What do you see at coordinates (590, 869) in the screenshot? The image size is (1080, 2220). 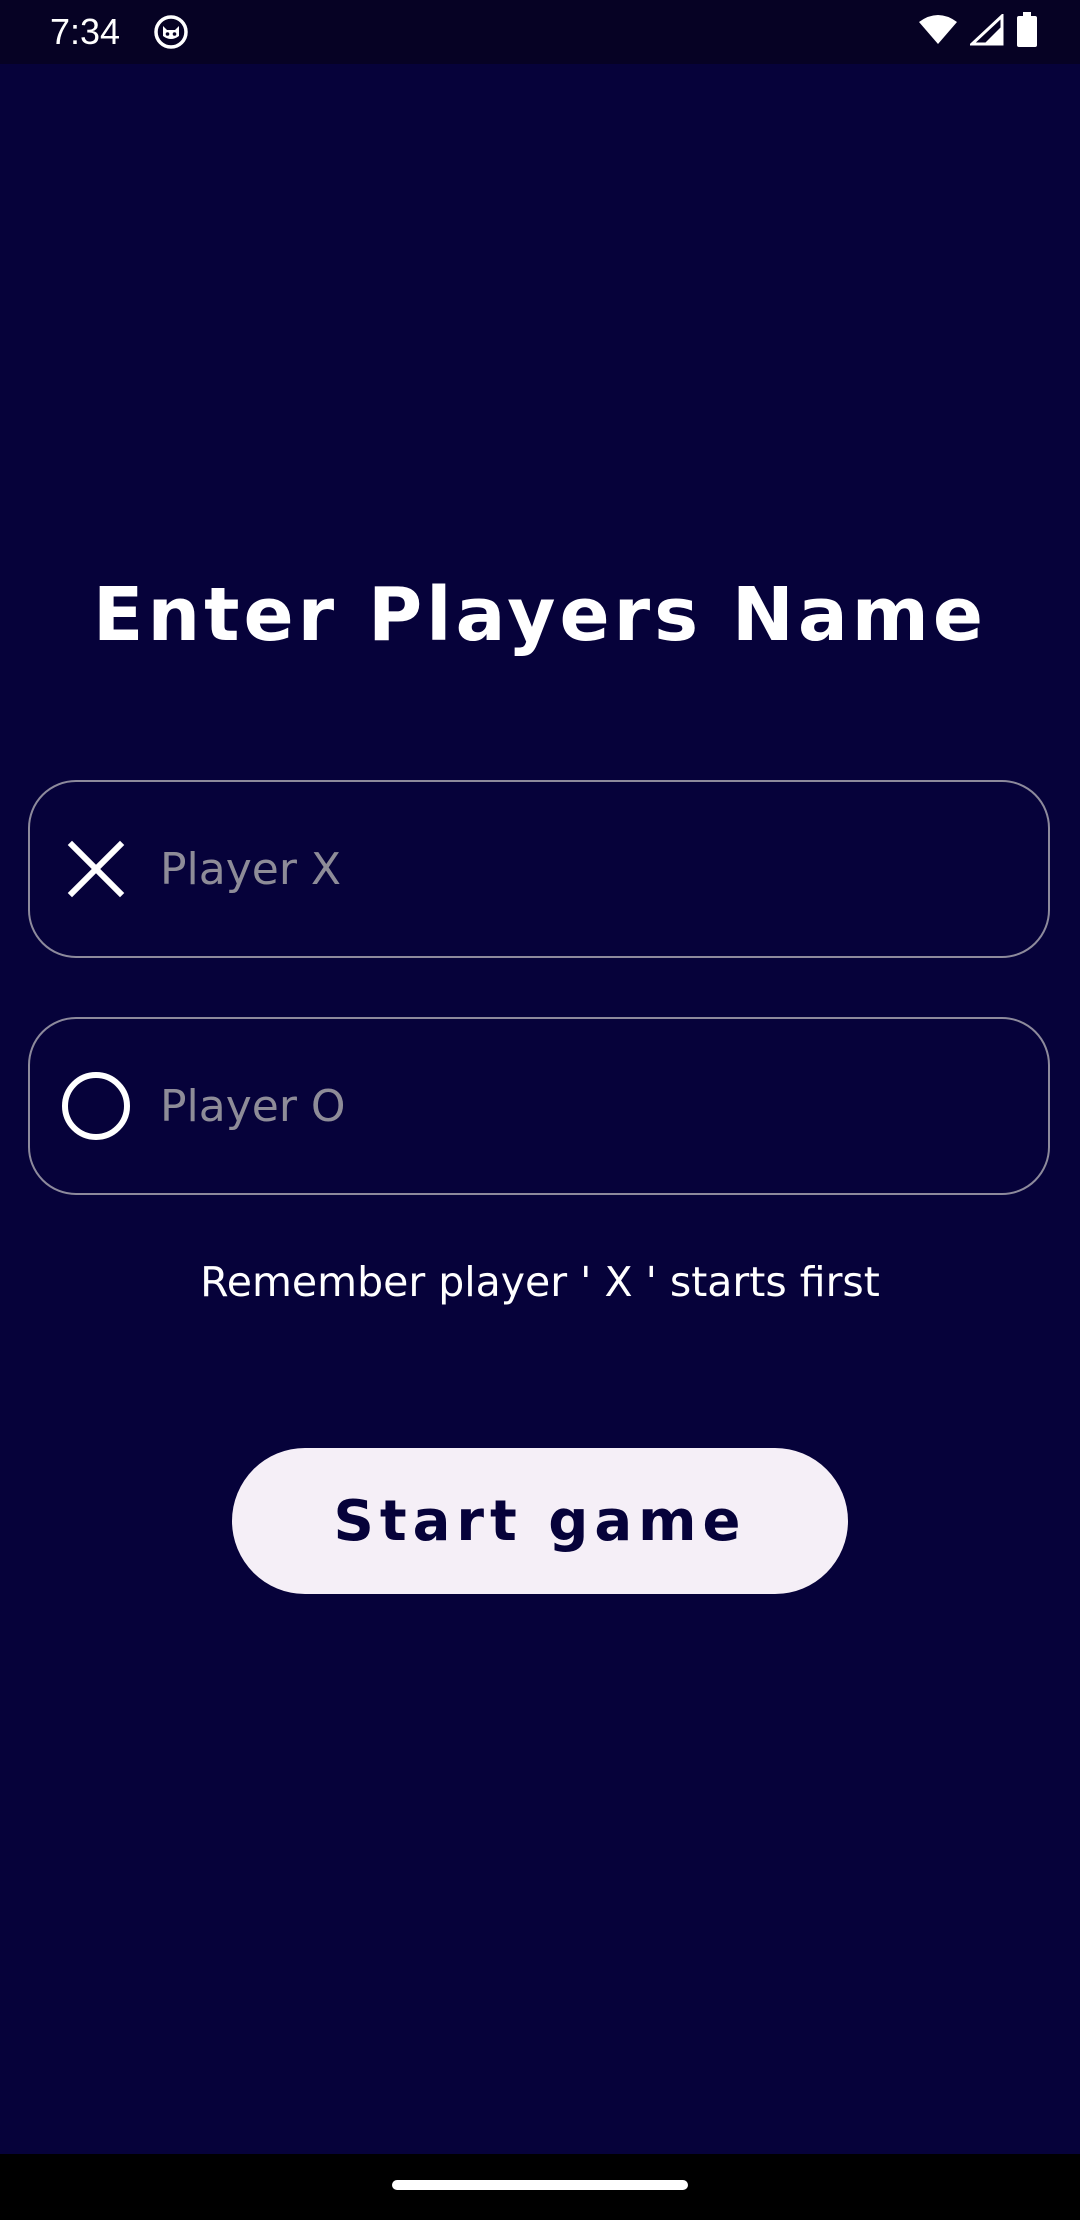 I see `player-x-input` at bounding box center [590, 869].